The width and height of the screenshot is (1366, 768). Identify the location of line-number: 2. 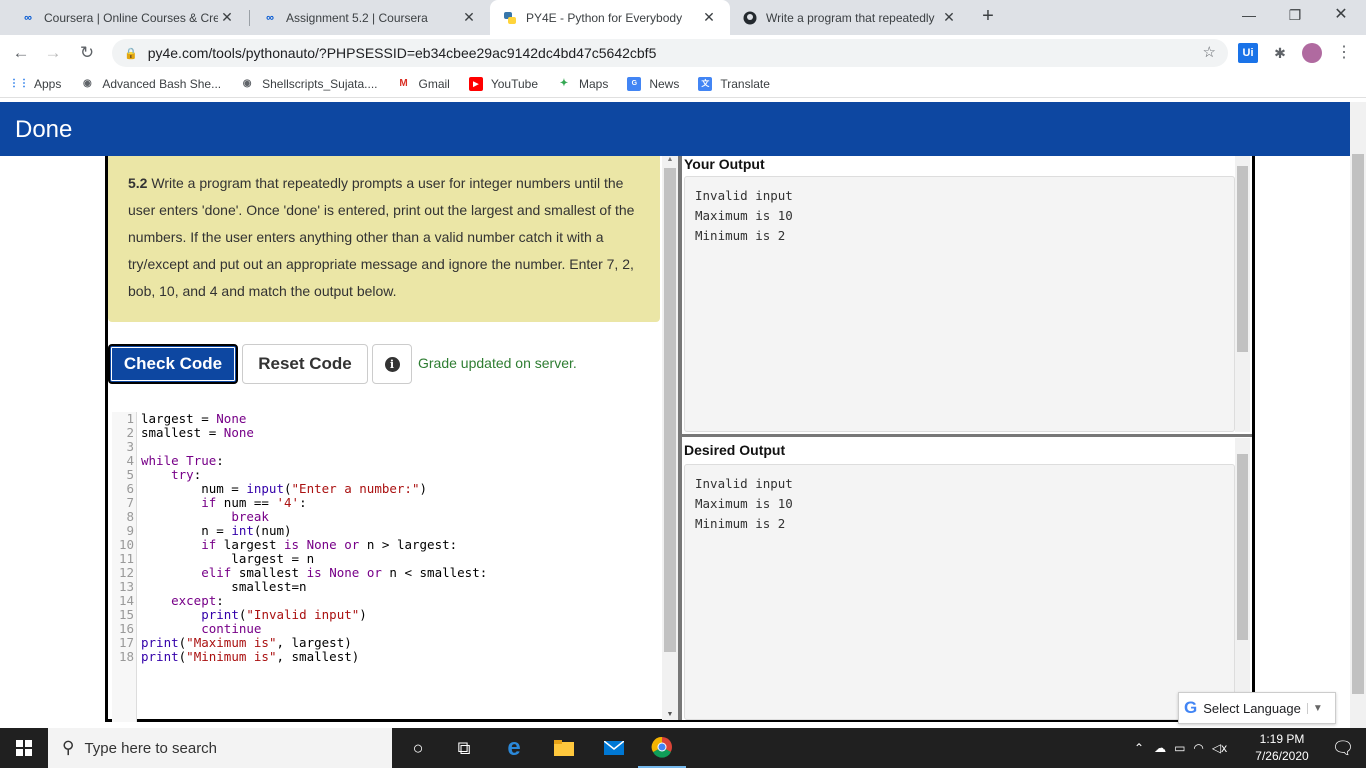
(130, 432).